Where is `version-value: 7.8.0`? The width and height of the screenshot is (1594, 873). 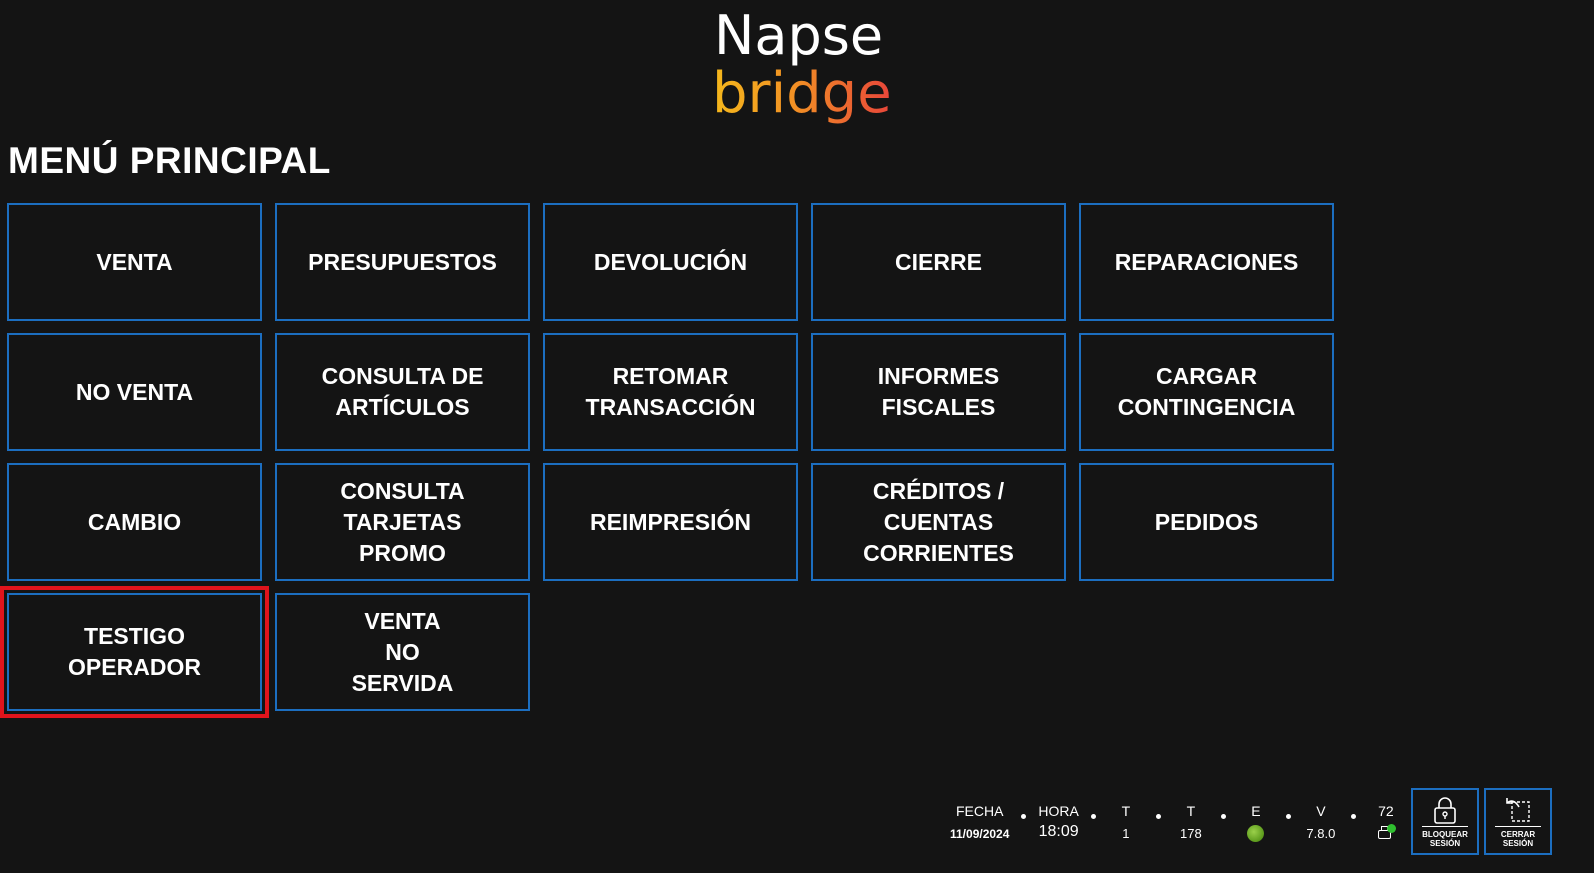
version-value: 7.8.0 is located at coordinates (1321, 833).